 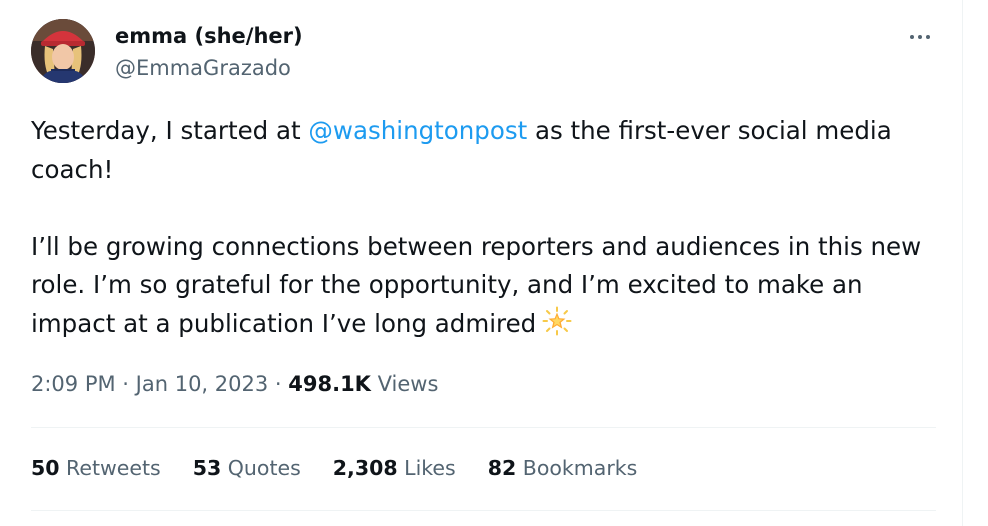 I want to click on bookmarks-count: 82, so click(x=502, y=468).